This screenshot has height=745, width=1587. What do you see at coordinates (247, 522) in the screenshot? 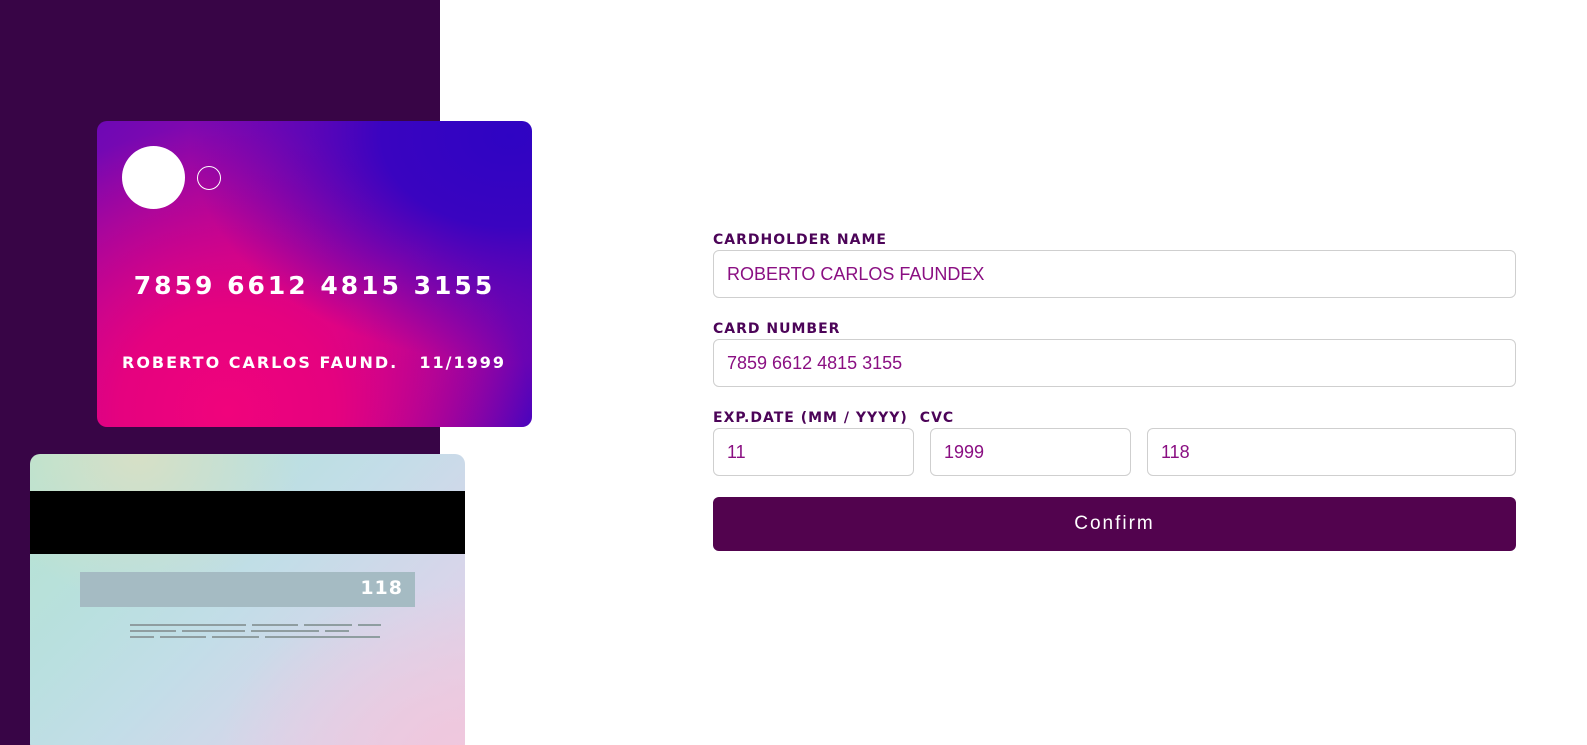
I see `magnetic-stripe` at bounding box center [247, 522].